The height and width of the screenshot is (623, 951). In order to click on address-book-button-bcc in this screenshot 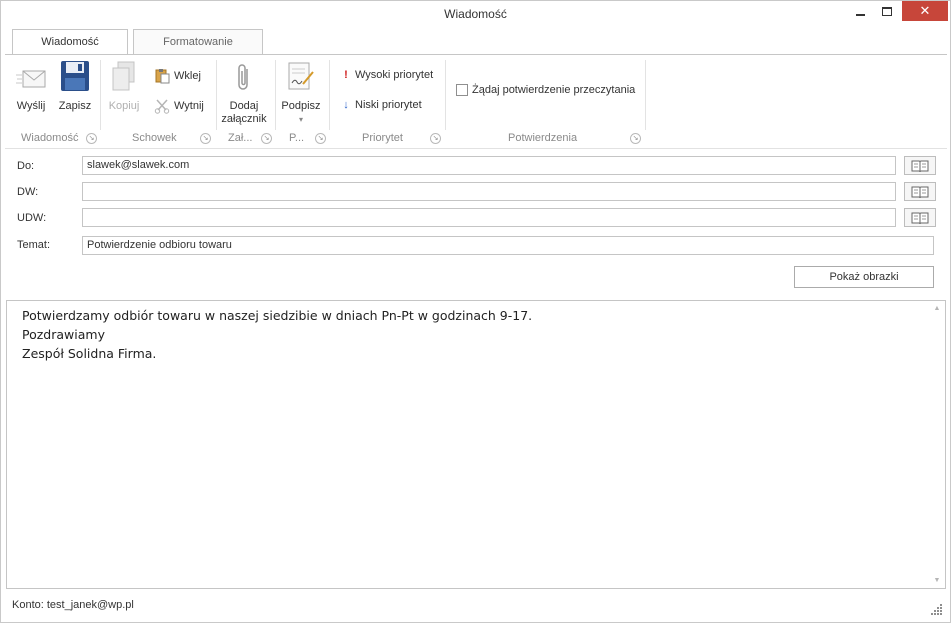, I will do `click(920, 217)`.